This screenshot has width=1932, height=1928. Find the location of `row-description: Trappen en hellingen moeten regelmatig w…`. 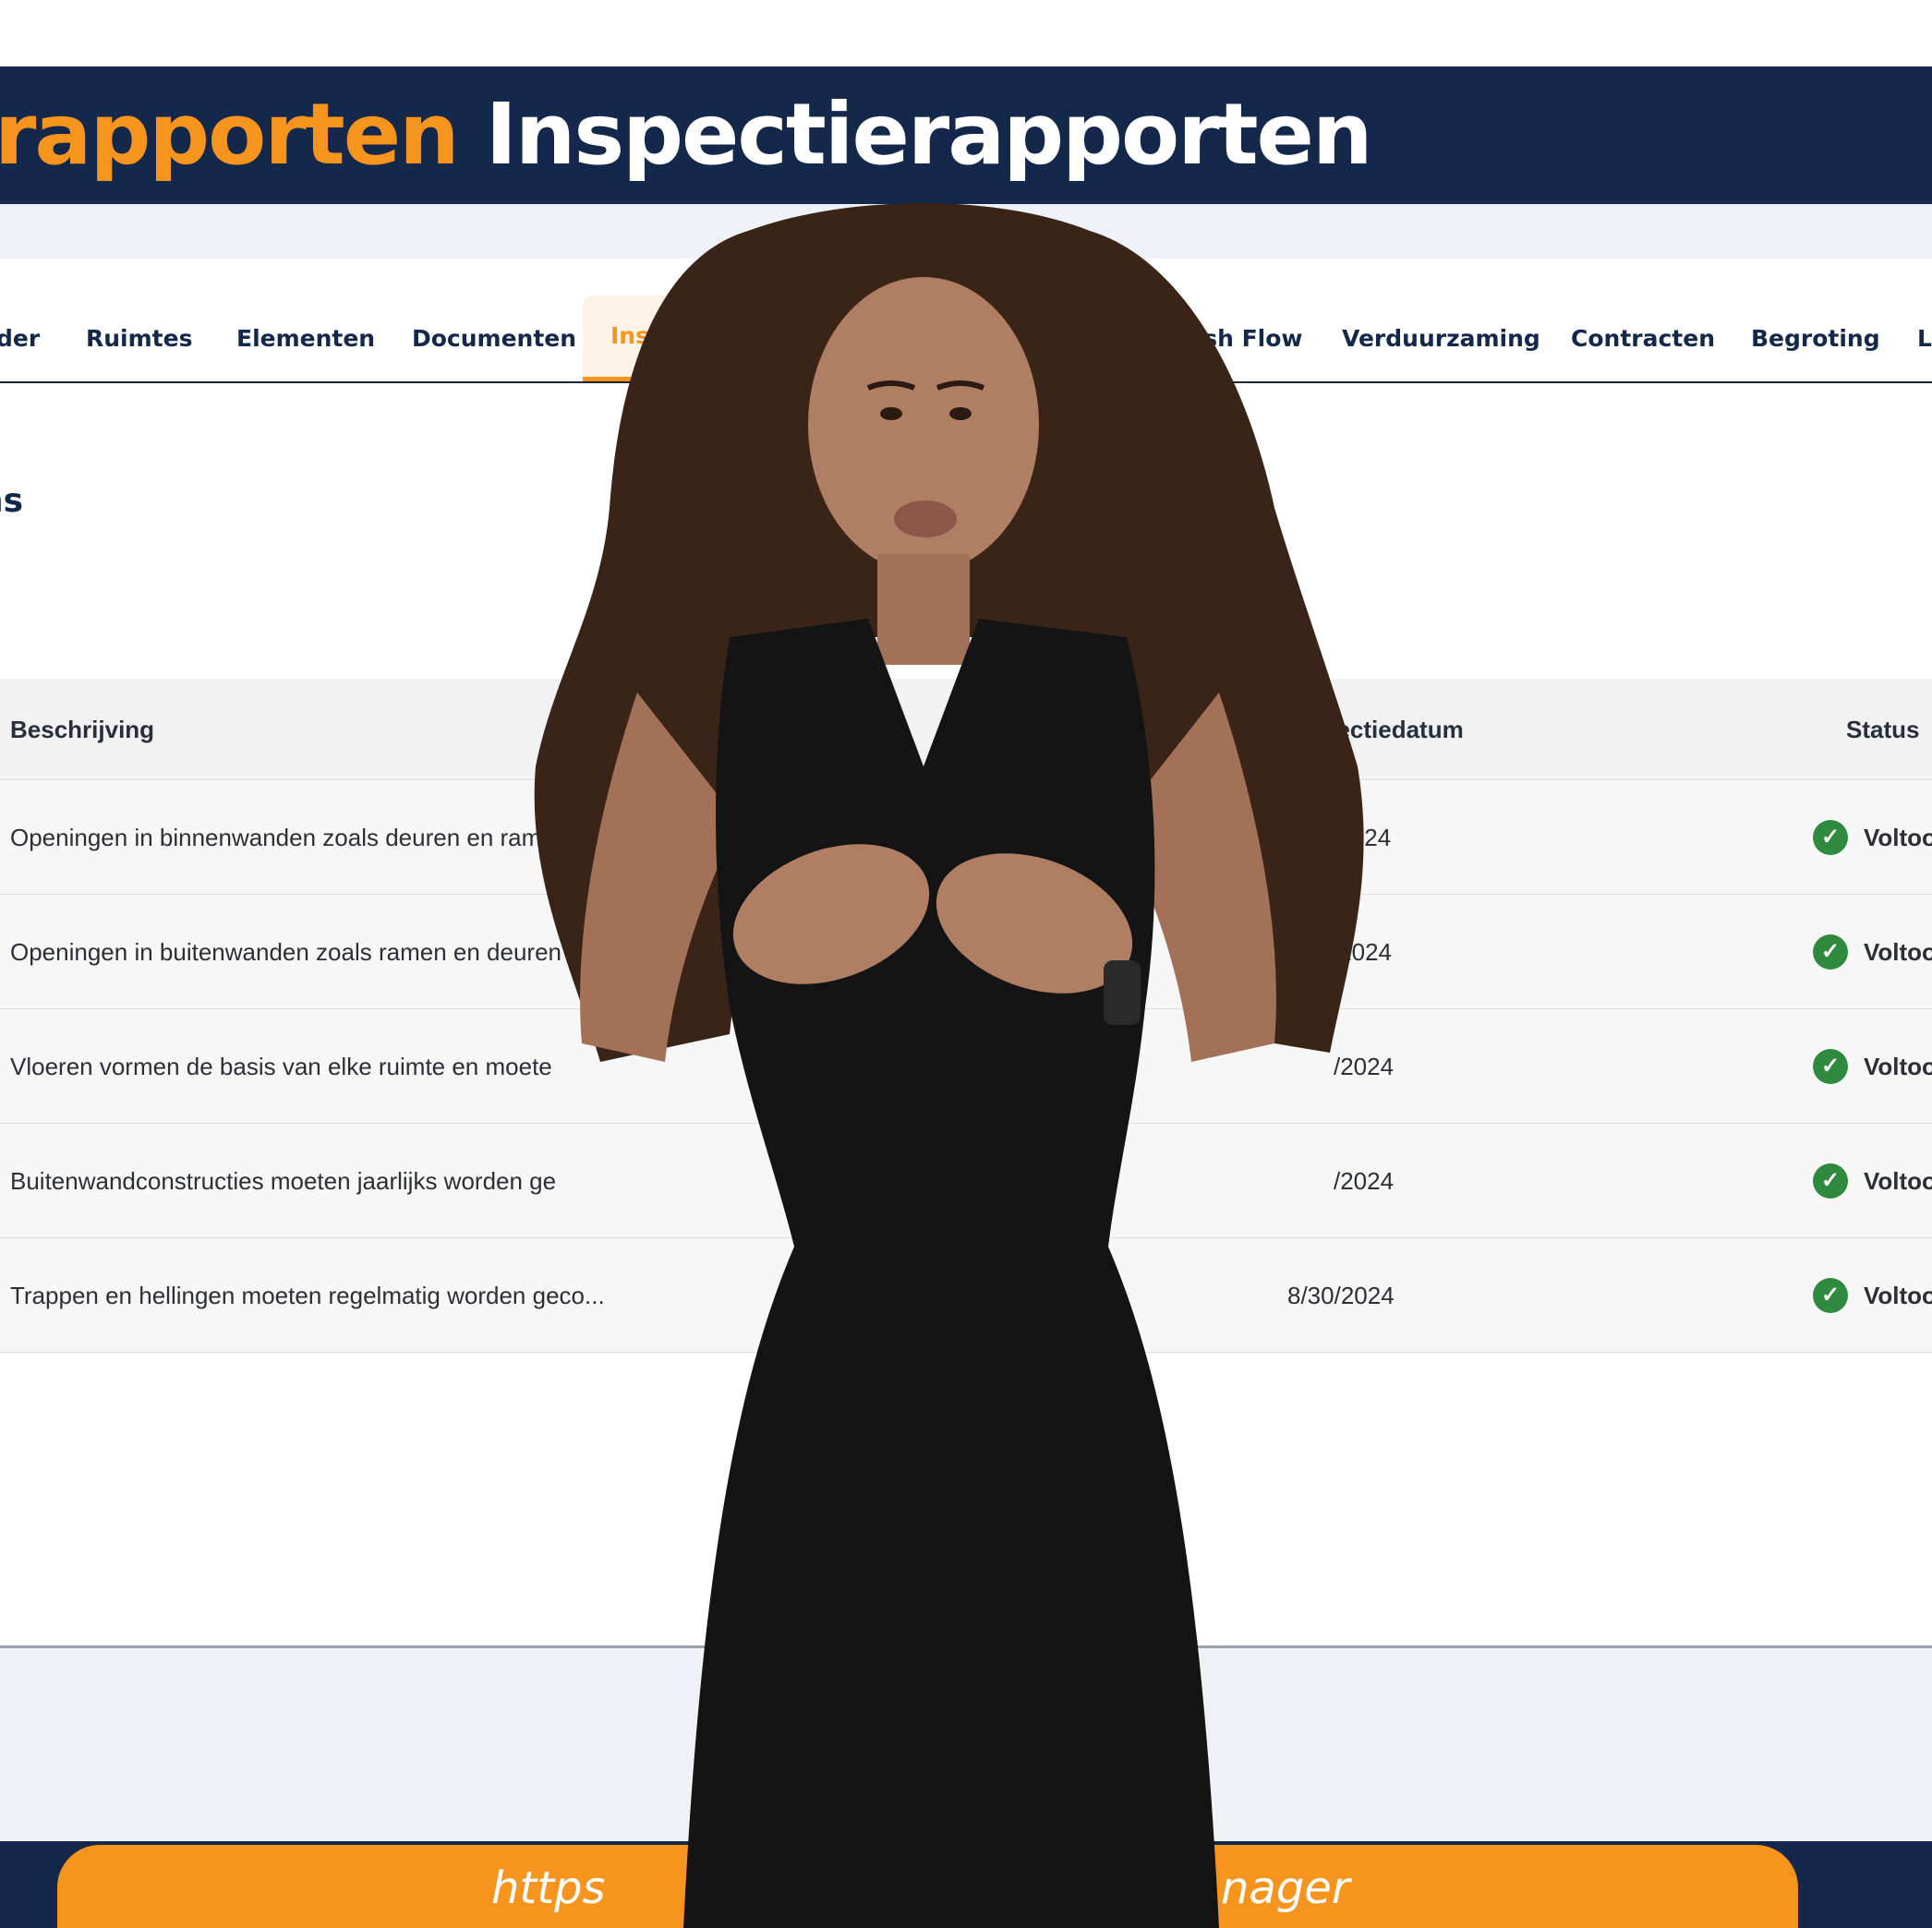

row-description: Trappen en hellingen moeten regelmatig w… is located at coordinates (307, 1295).